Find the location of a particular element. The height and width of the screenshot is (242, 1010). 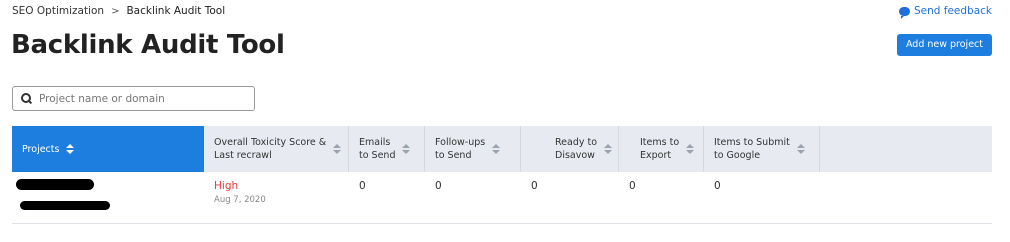

ready-to-disavow-cell: 0 is located at coordinates (570, 197).